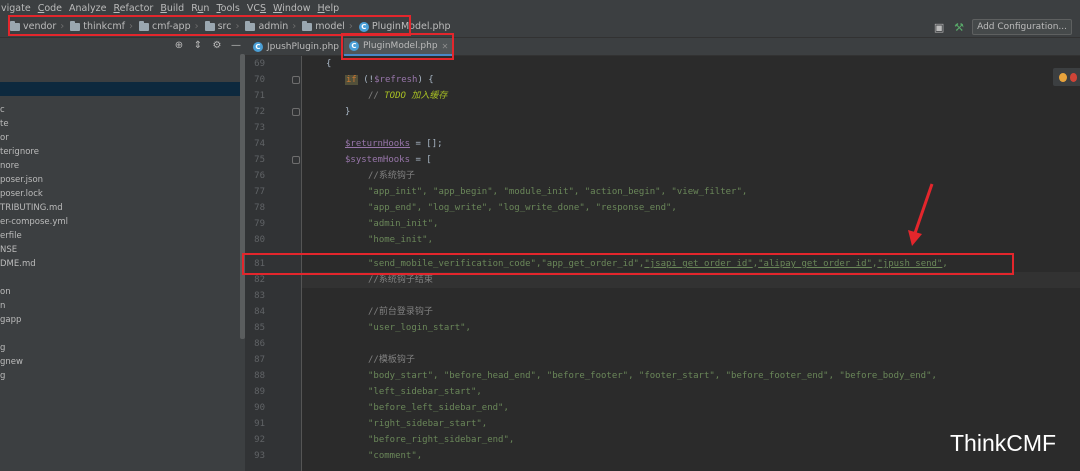  What do you see at coordinates (259, 296) in the screenshot?
I see `line-number: 83` at bounding box center [259, 296].